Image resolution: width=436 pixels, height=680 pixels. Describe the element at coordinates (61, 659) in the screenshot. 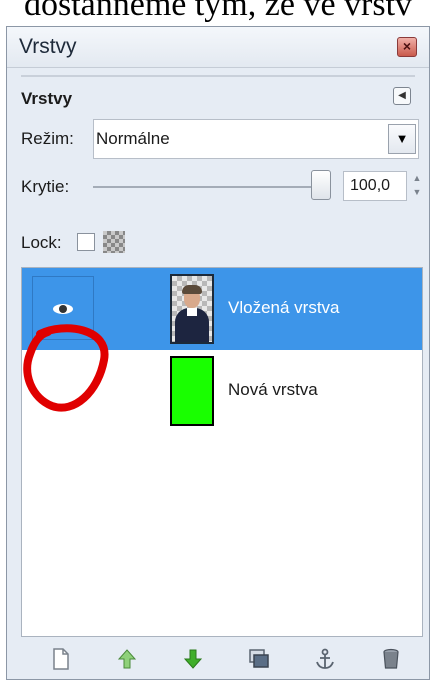

I see `new-layer-icon` at that location.